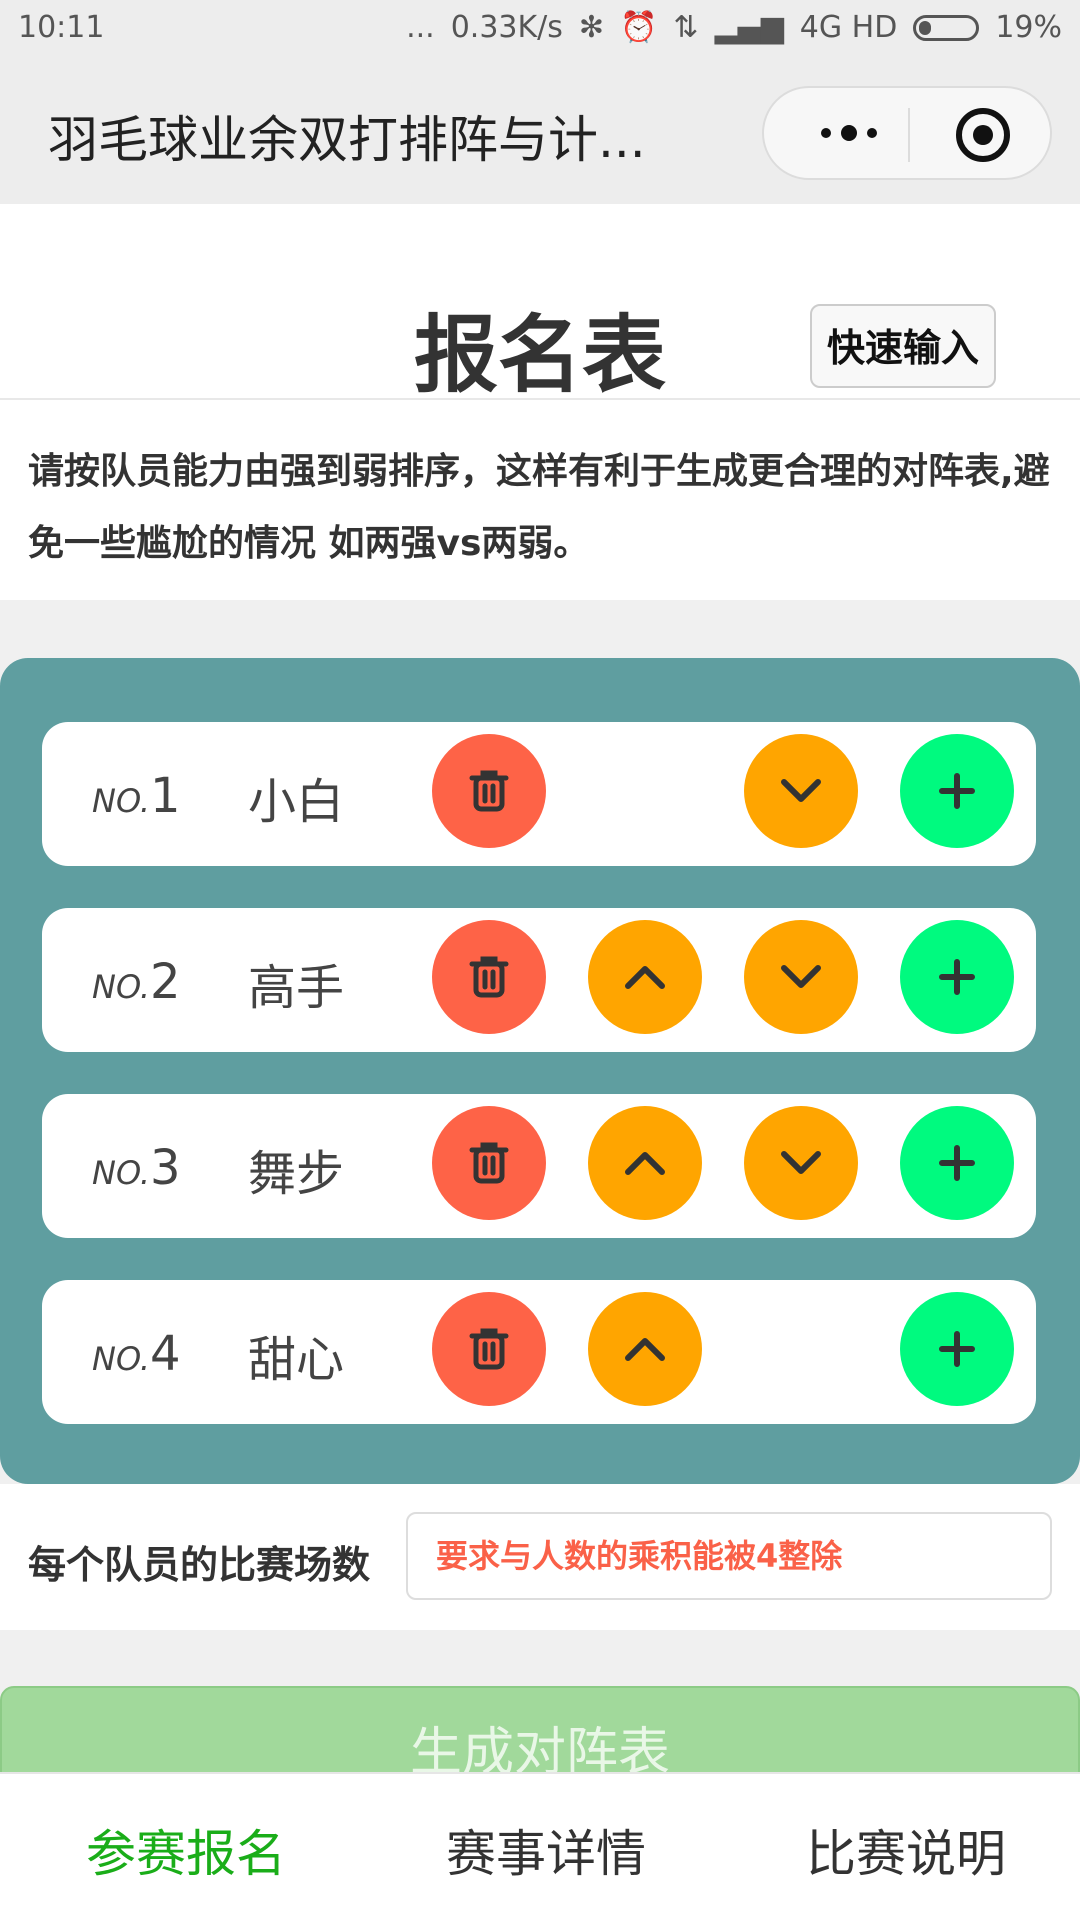 Image resolution: width=1080 pixels, height=1920 pixels. Describe the element at coordinates (848, 27) in the screenshot. I see `status-network: 4G HD` at that location.